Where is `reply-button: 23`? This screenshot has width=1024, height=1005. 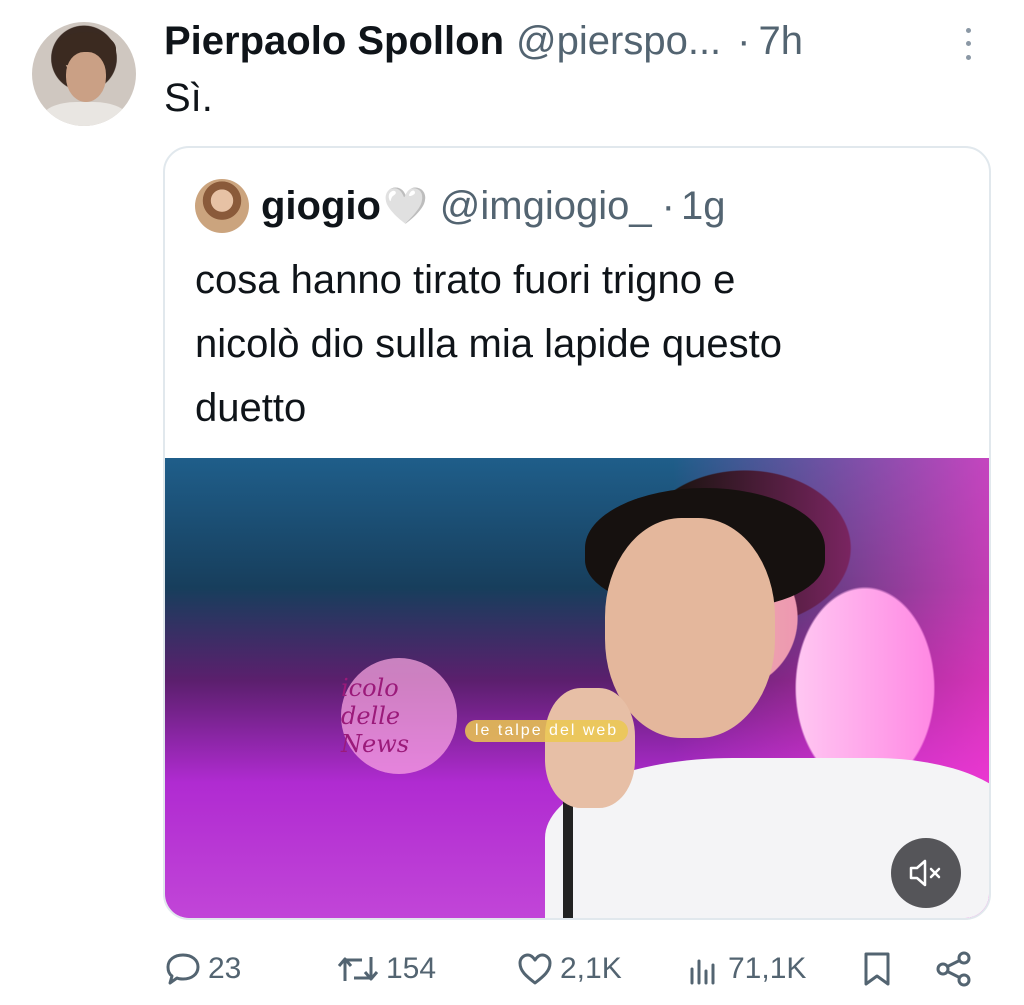 reply-button: 23 is located at coordinates (202, 969).